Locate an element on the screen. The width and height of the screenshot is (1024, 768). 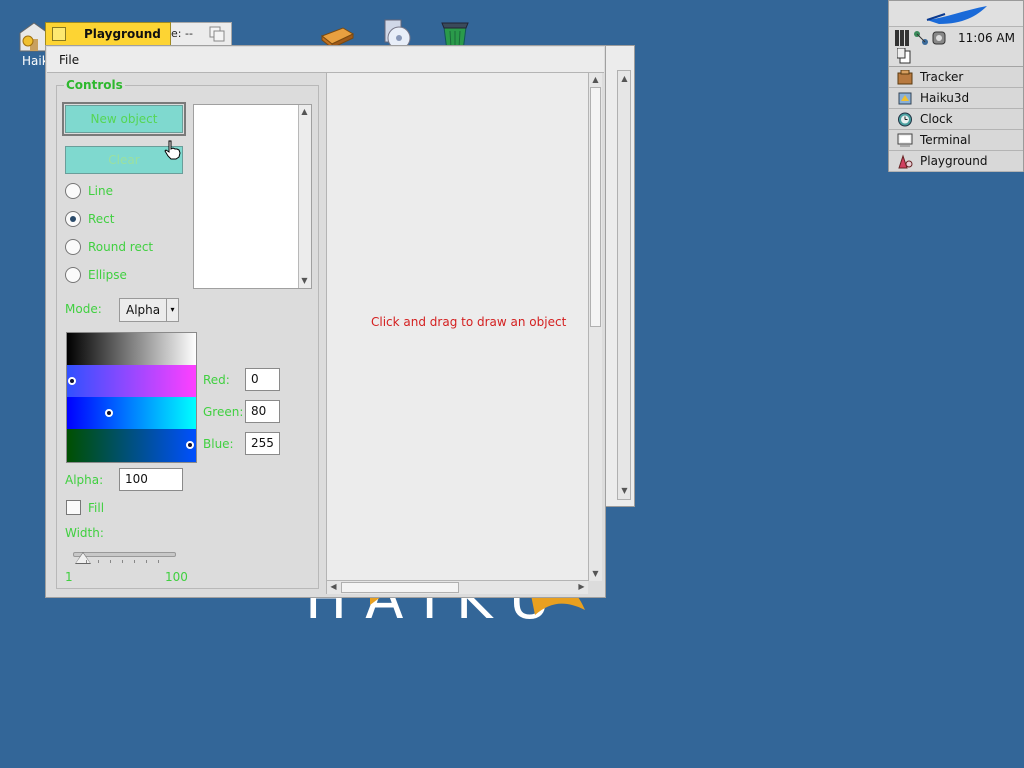
tracker-icon is located at coordinates (905, 77).